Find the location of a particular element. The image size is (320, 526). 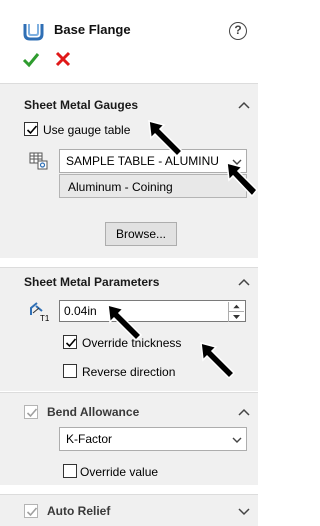

reverse-direction-label: Reverse direction is located at coordinates (129, 372).